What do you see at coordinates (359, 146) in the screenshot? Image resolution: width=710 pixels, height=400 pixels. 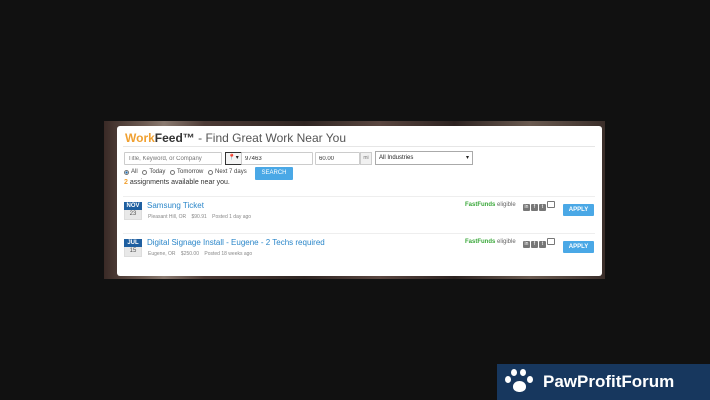 I see `title-divider` at bounding box center [359, 146].